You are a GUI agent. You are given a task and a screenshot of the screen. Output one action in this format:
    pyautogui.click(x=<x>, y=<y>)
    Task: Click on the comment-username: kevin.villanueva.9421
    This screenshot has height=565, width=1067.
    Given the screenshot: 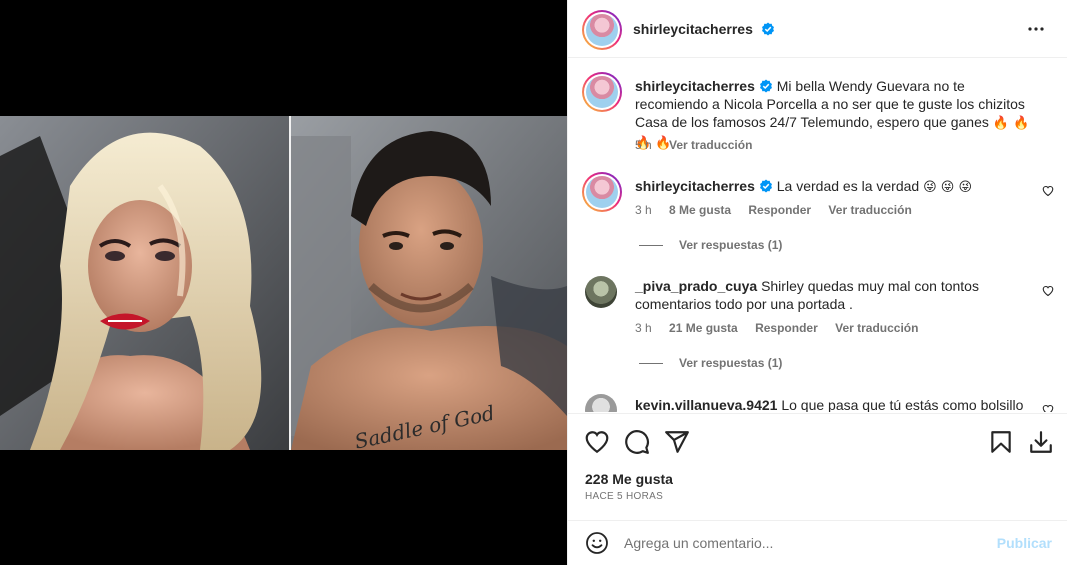 What is the action you would take?
    pyautogui.click(x=706, y=404)
    